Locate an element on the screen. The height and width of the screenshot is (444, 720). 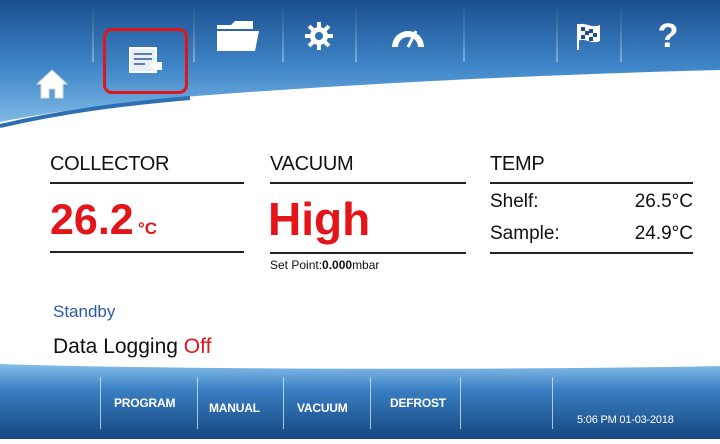
tab-manual: MANUAL is located at coordinates (234, 408).